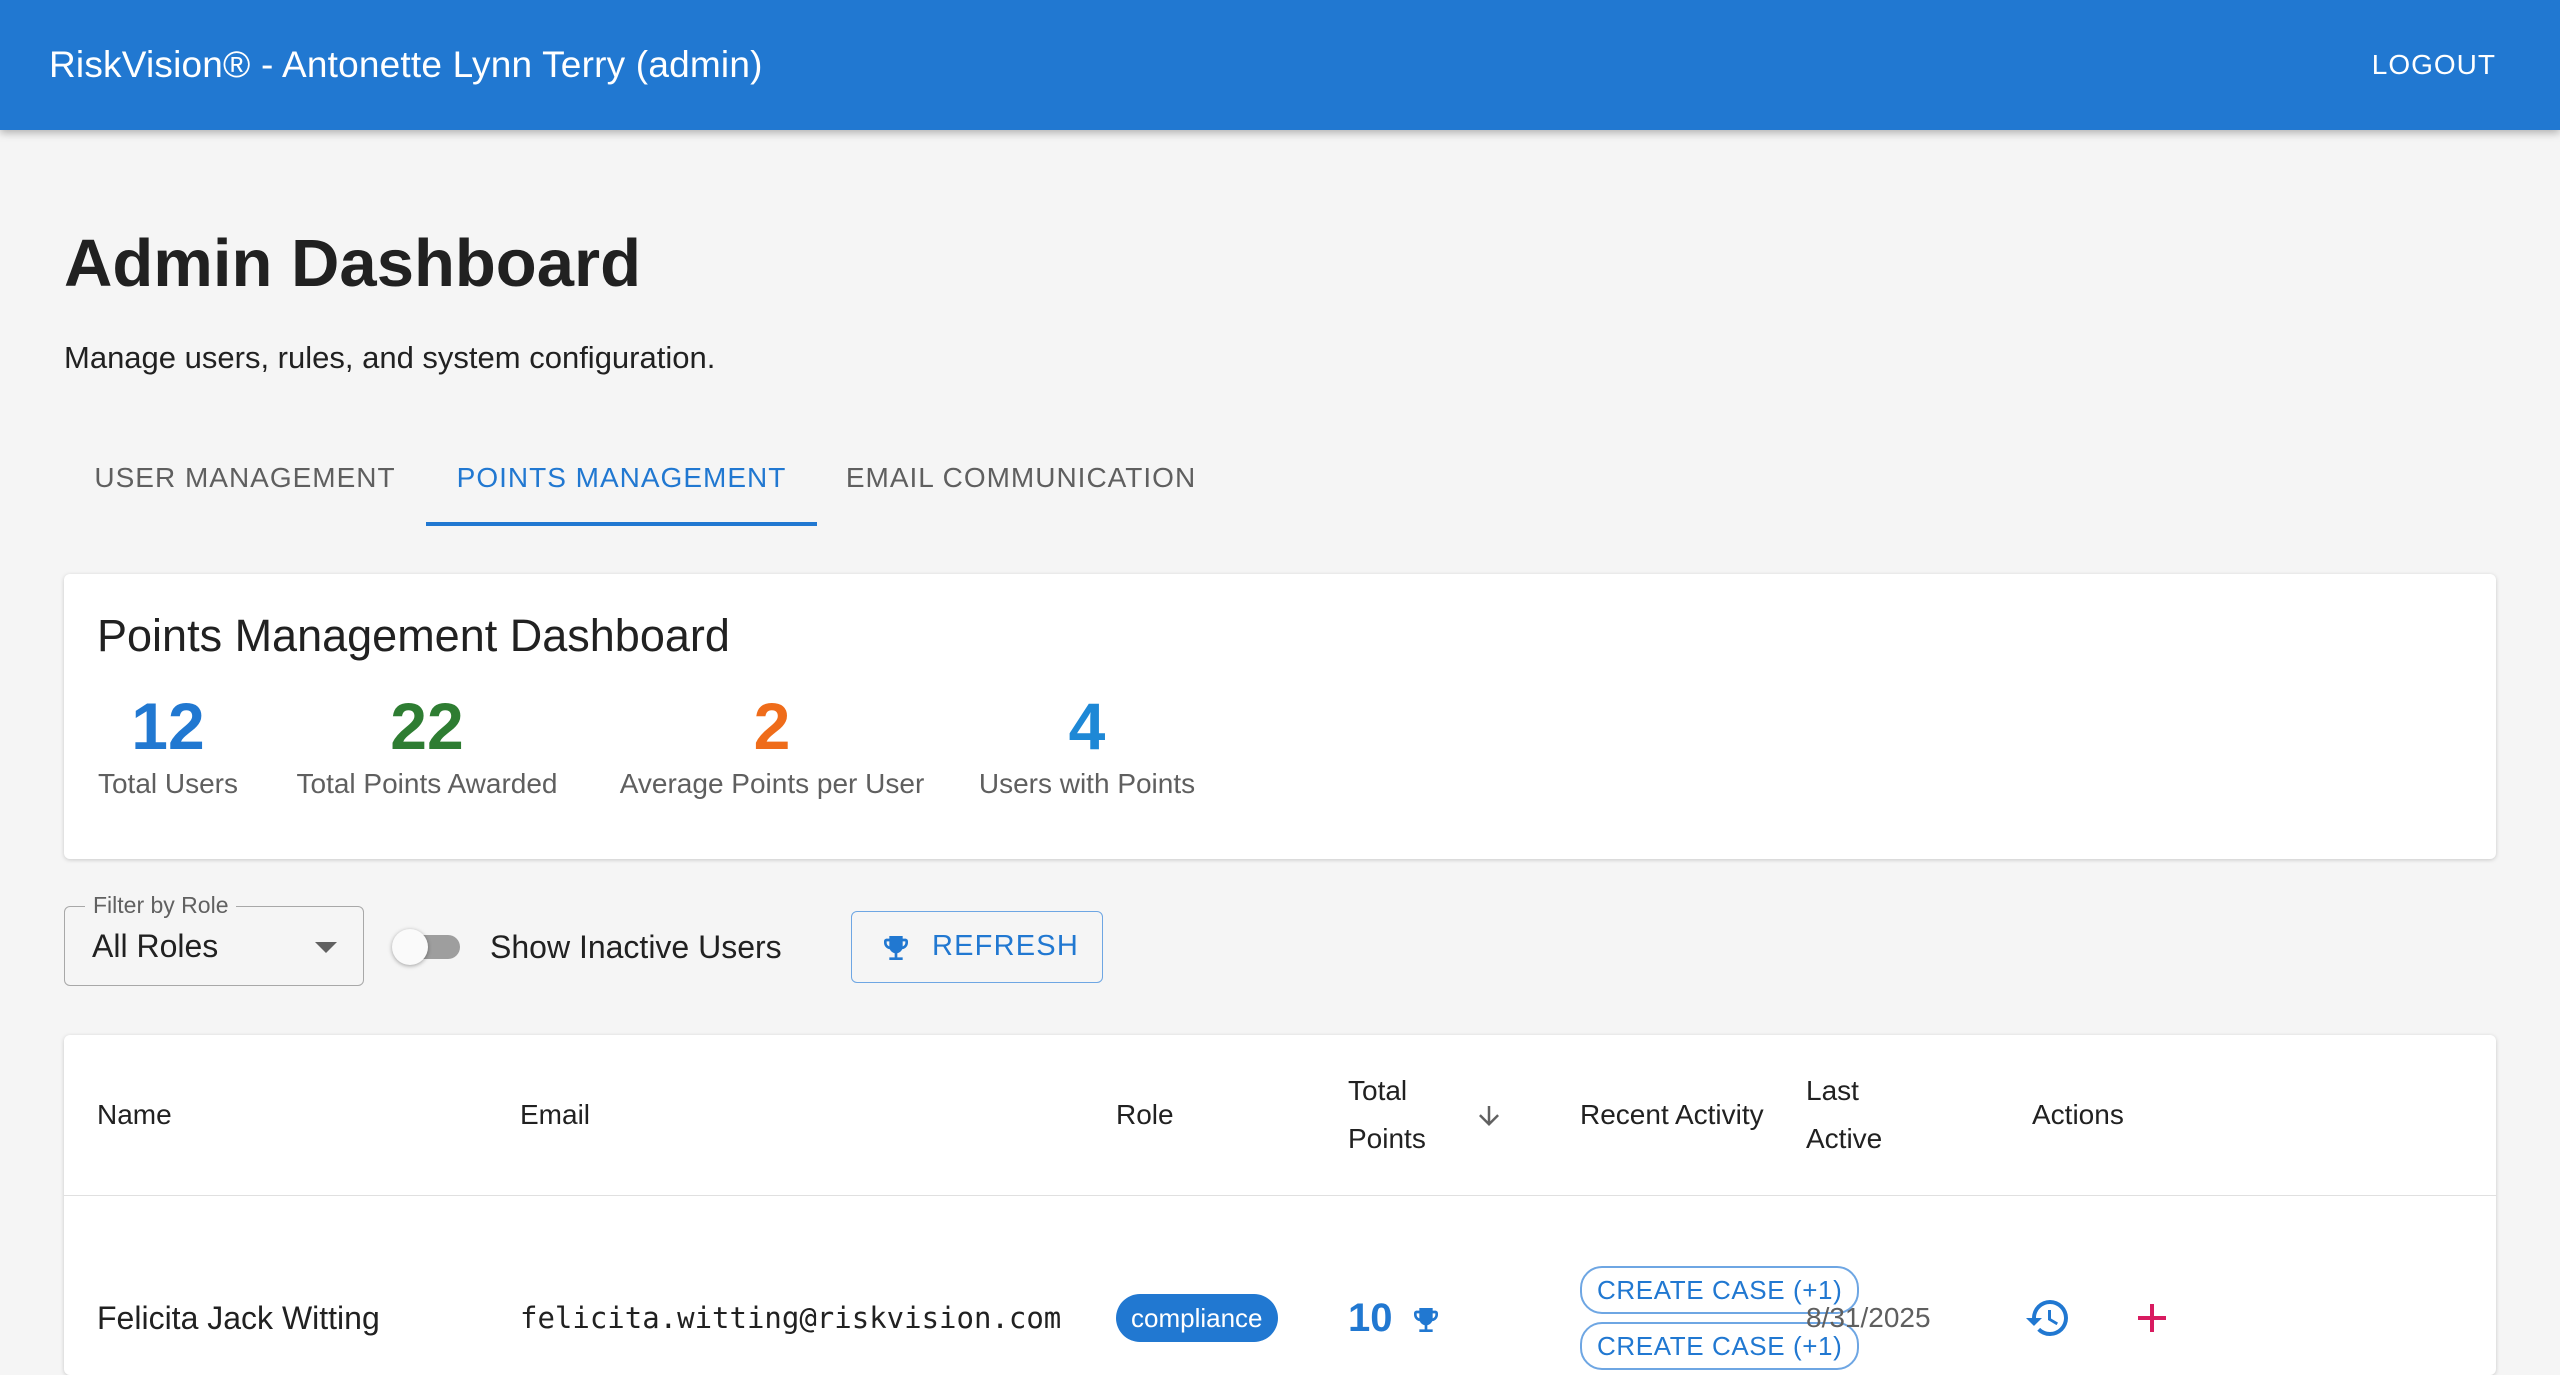 Image resolution: width=2560 pixels, height=1375 pixels. I want to click on stat-total-points-awarded: 22 Total Points Awarded, so click(427, 744).